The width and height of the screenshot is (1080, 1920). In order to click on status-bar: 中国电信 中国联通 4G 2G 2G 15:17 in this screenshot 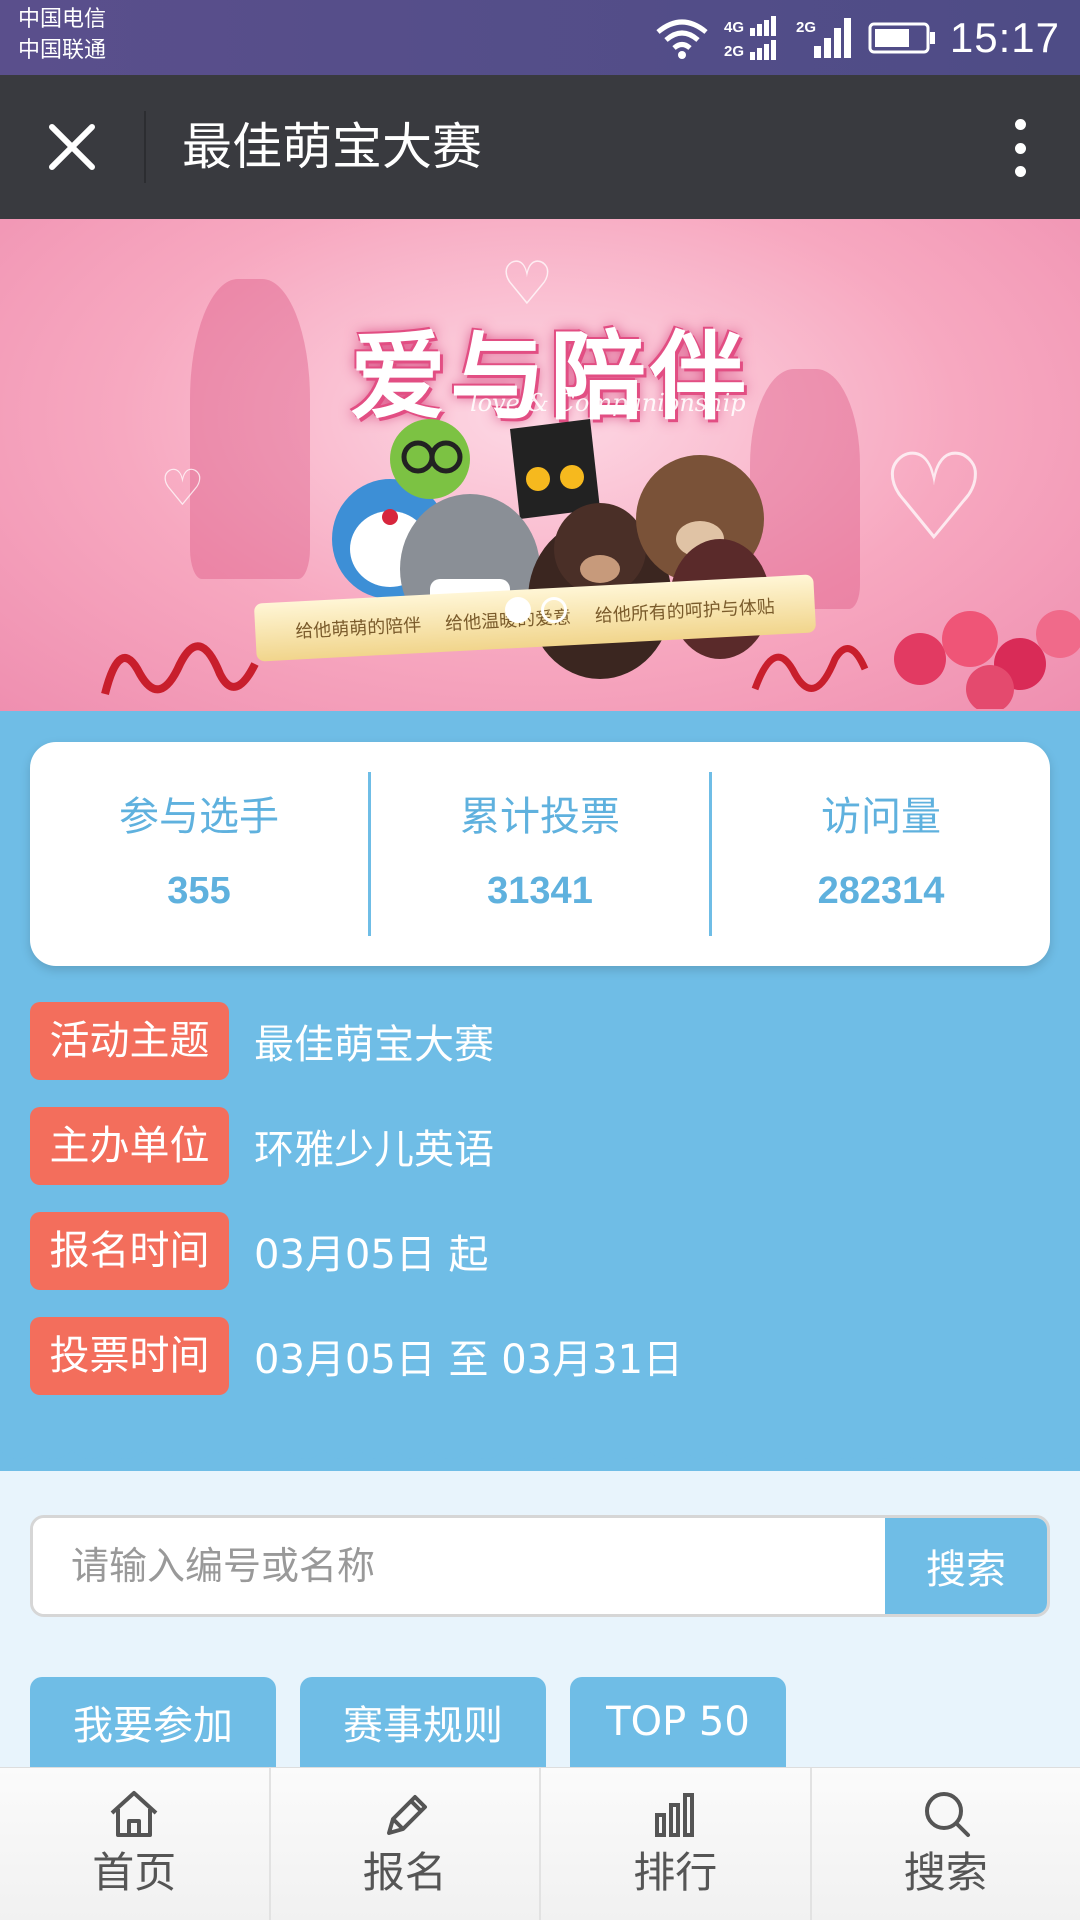, I will do `click(540, 37)`.